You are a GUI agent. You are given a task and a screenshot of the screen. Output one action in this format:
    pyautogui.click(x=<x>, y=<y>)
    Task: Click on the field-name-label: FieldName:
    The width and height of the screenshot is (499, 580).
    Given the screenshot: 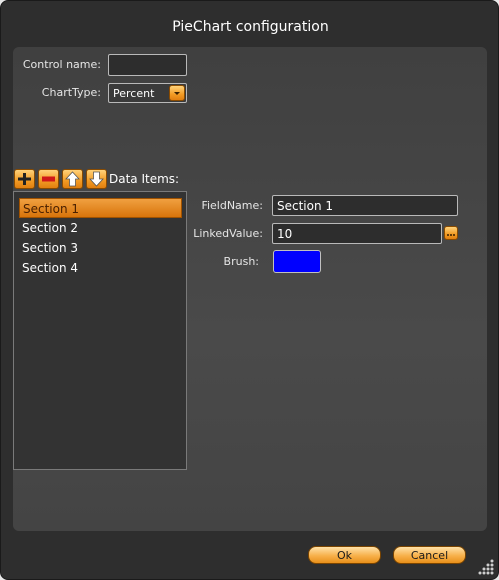 What is the action you would take?
    pyautogui.click(x=232, y=205)
    